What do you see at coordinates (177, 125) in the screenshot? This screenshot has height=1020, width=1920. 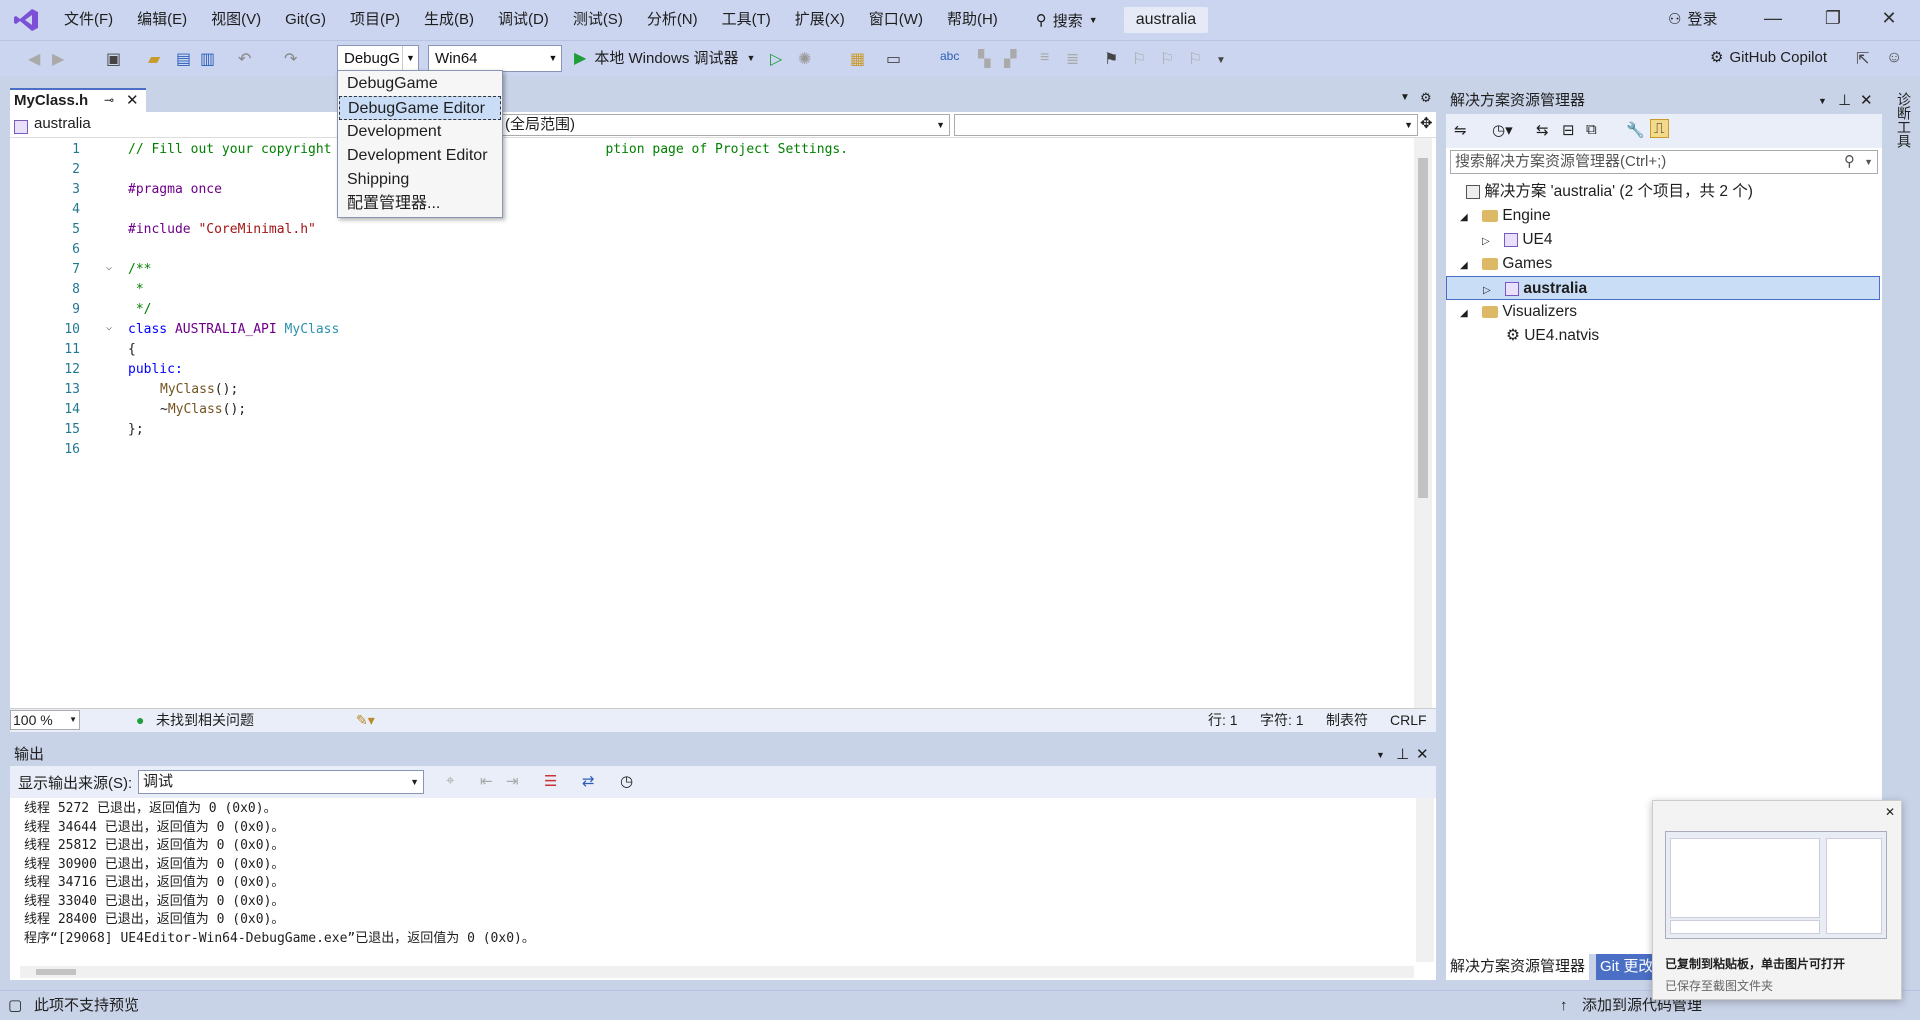 I see `project-nav-combo: australia` at bounding box center [177, 125].